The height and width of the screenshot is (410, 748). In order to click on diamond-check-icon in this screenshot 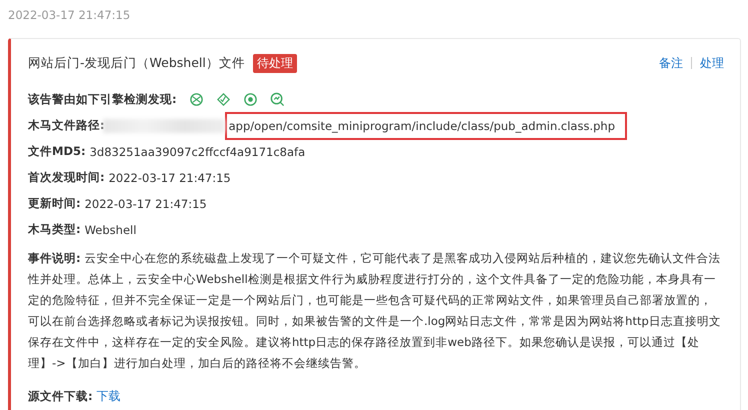, I will do `click(223, 99)`.